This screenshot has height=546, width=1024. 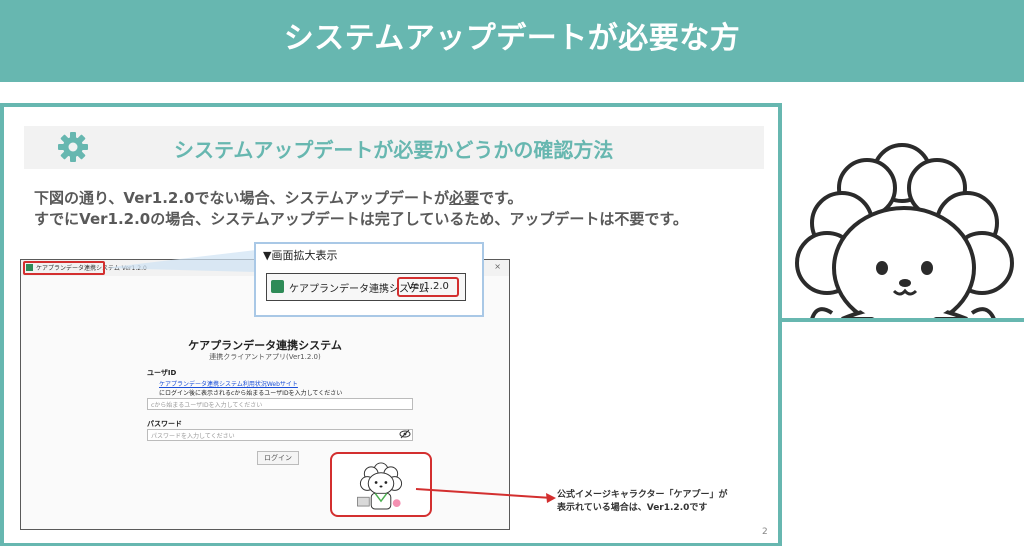 What do you see at coordinates (300, 255) in the screenshot?
I see `zoom-title: ▼画面拡大表示` at bounding box center [300, 255].